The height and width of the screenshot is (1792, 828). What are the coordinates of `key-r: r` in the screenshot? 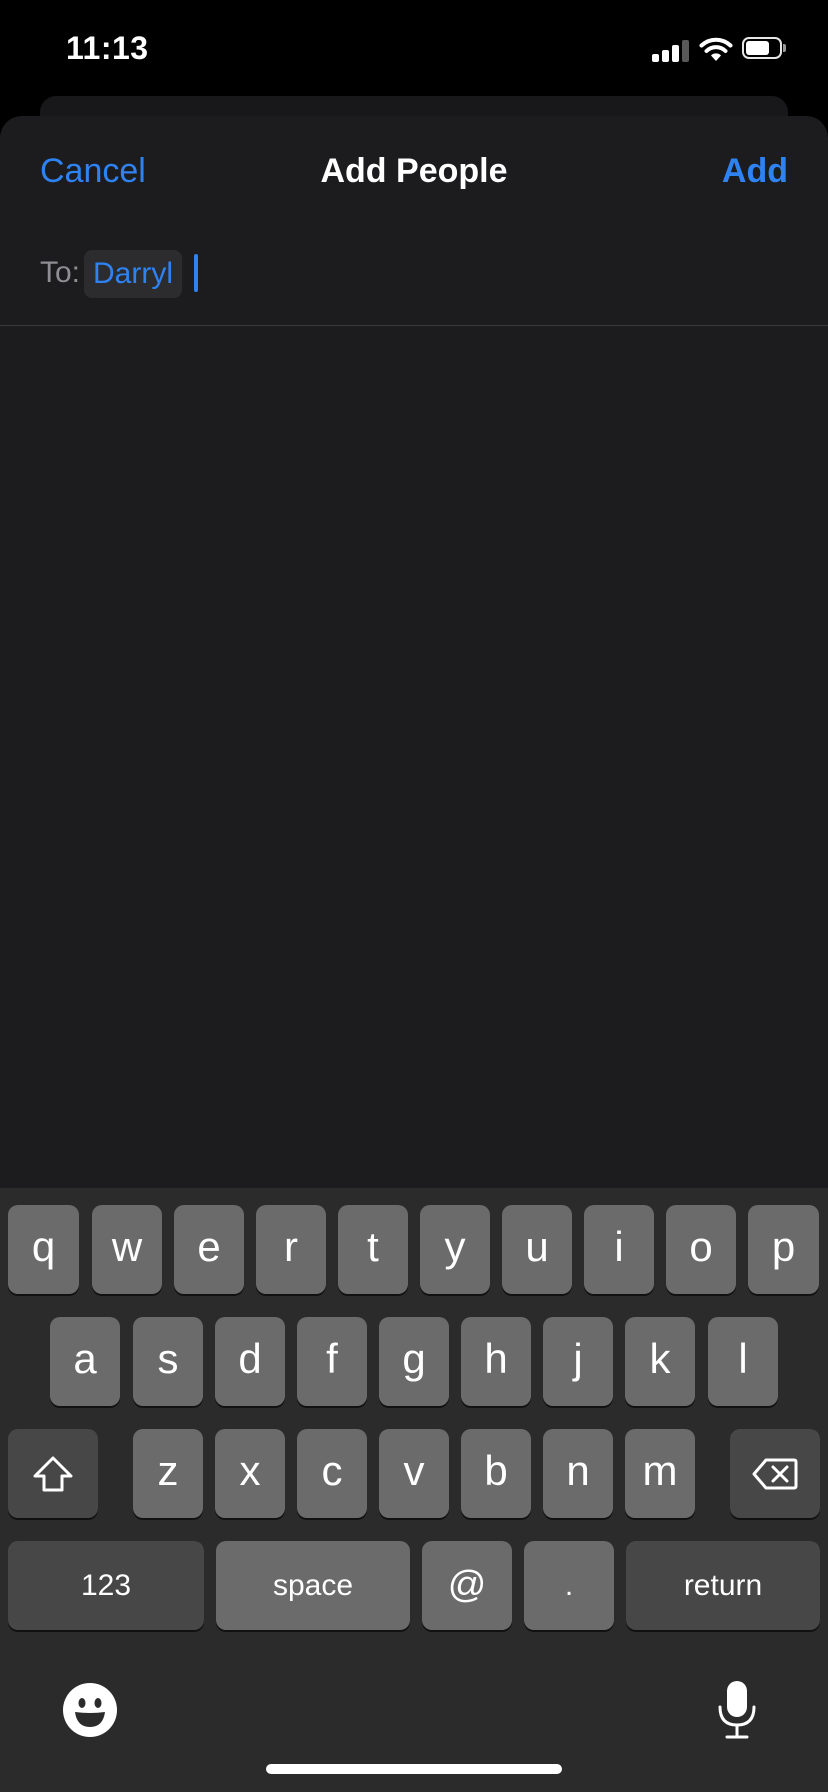 It's located at (291, 1249).